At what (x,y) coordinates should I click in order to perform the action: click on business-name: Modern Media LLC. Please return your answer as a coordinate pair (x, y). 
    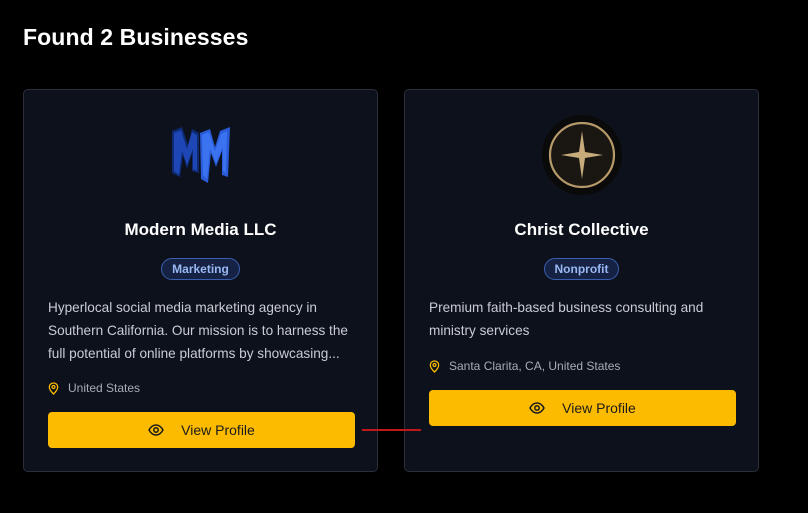
    Looking at the image, I should click on (200, 229).